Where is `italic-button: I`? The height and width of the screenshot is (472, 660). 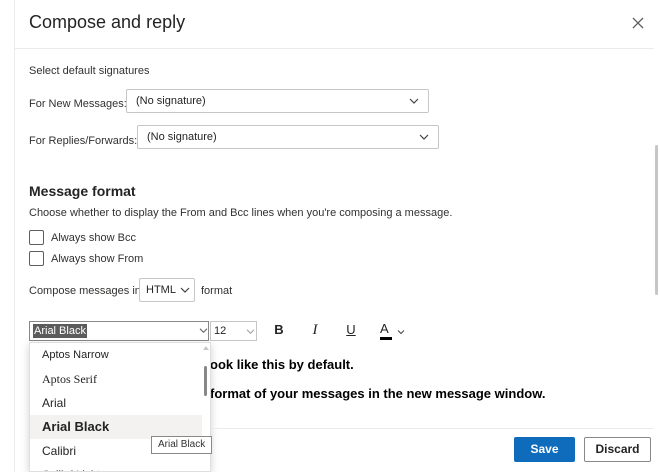
italic-button: I is located at coordinates (315, 331).